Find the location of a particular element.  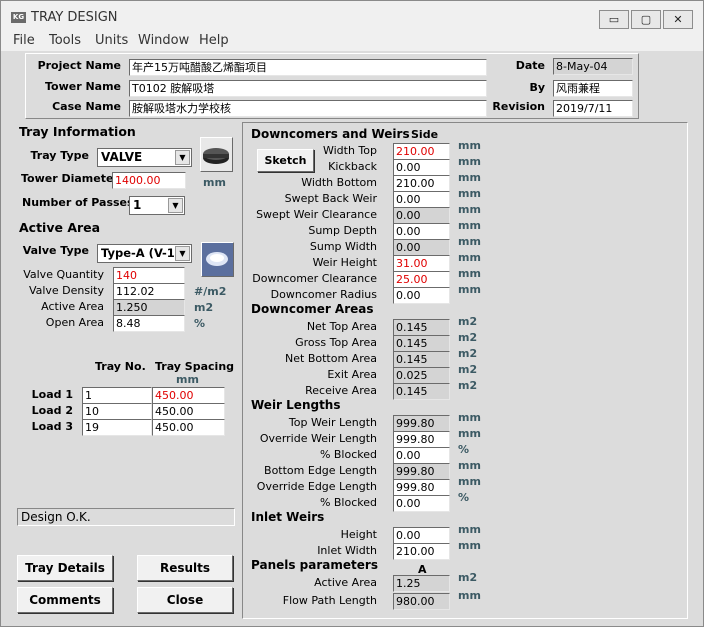

load-tray-field: 1 is located at coordinates (117, 395).